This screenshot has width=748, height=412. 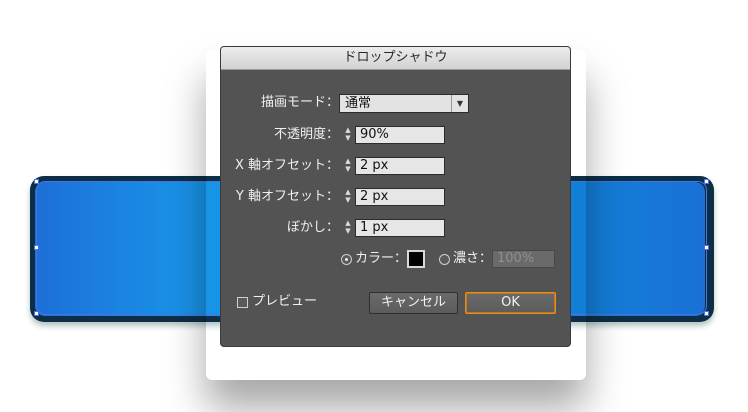 What do you see at coordinates (510, 303) in the screenshot?
I see `ok-button: OK` at bounding box center [510, 303].